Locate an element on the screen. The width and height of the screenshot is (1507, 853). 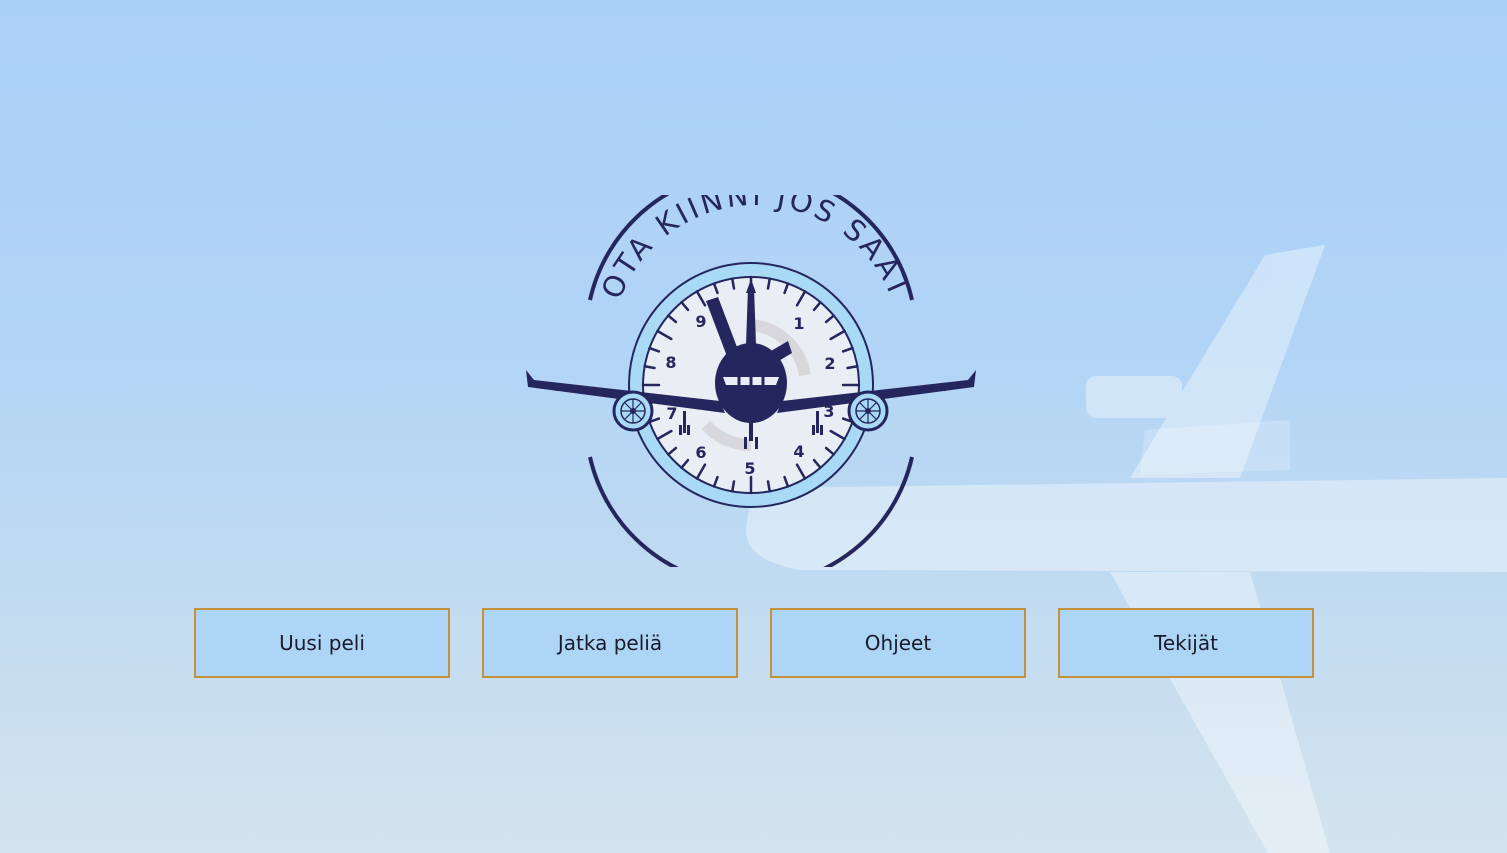
instructions-button: Ohjeet is located at coordinates (898, 643).